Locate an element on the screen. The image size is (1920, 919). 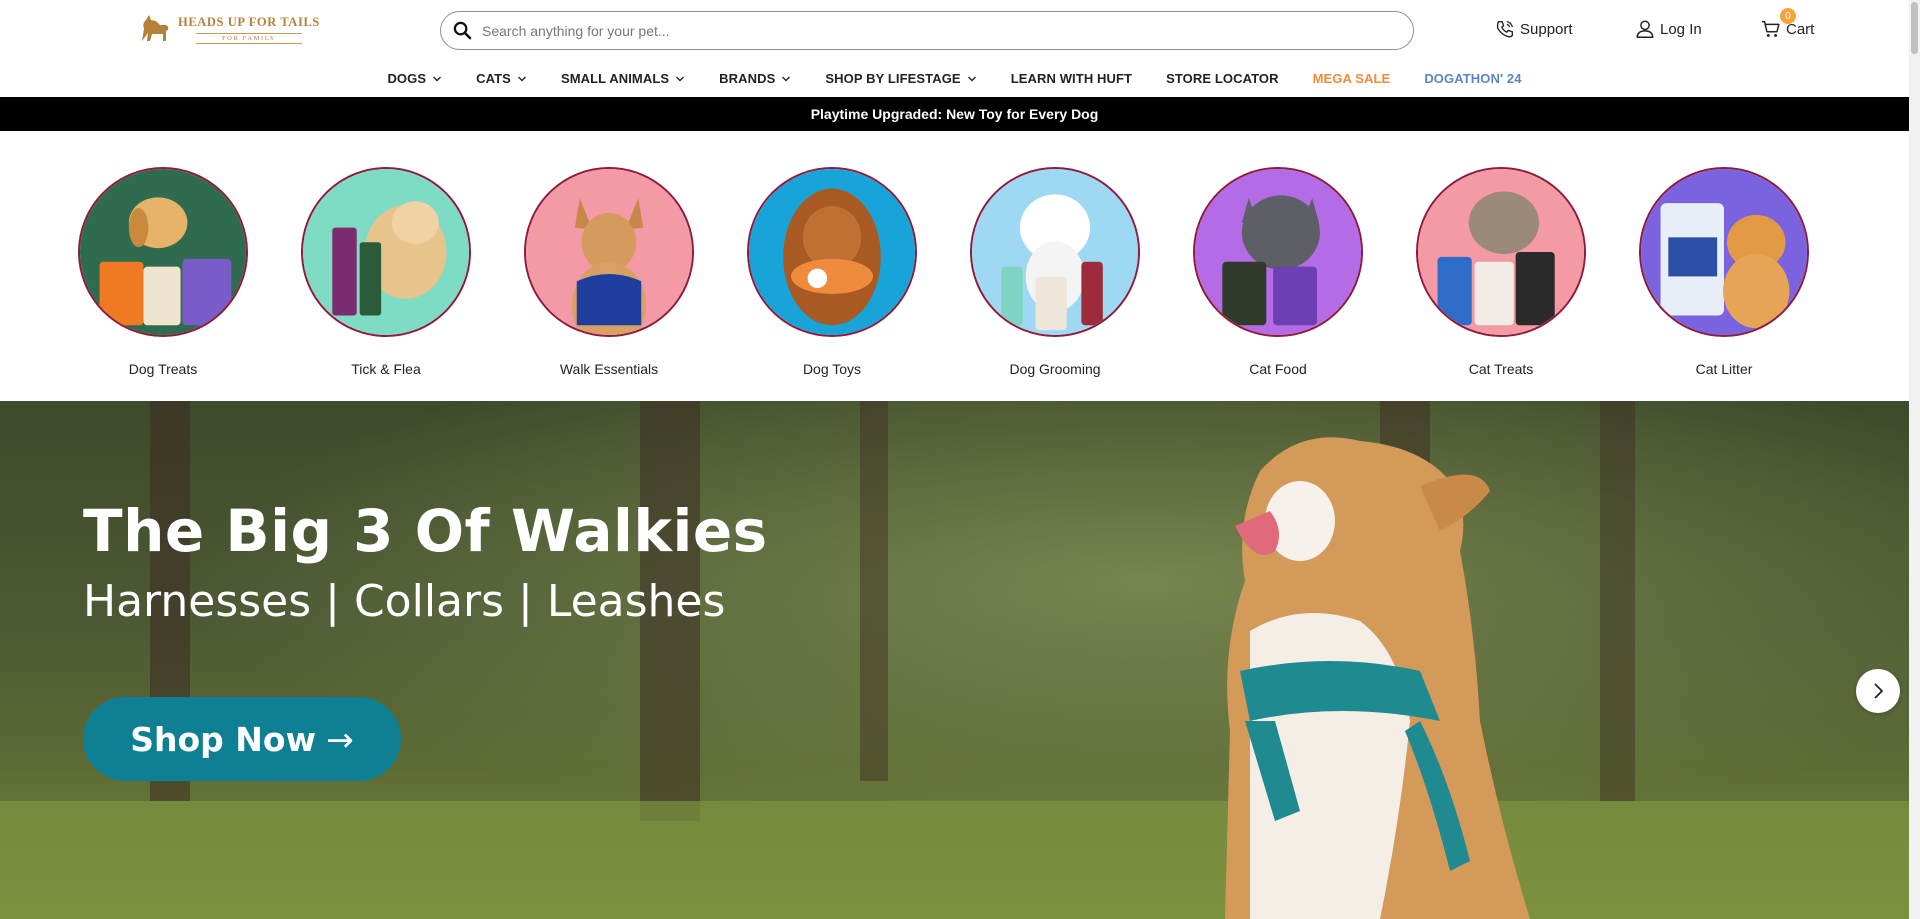
category-label: Dog Grooming is located at coordinates (1055, 369).